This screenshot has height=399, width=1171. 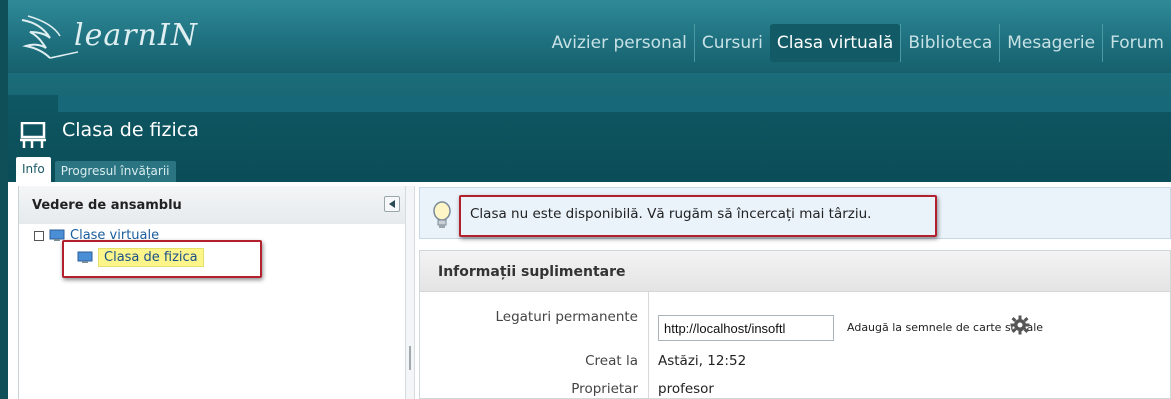 What do you see at coordinates (39, 235) in the screenshot?
I see `tree-toggle-icon` at bounding box center [39, 235].